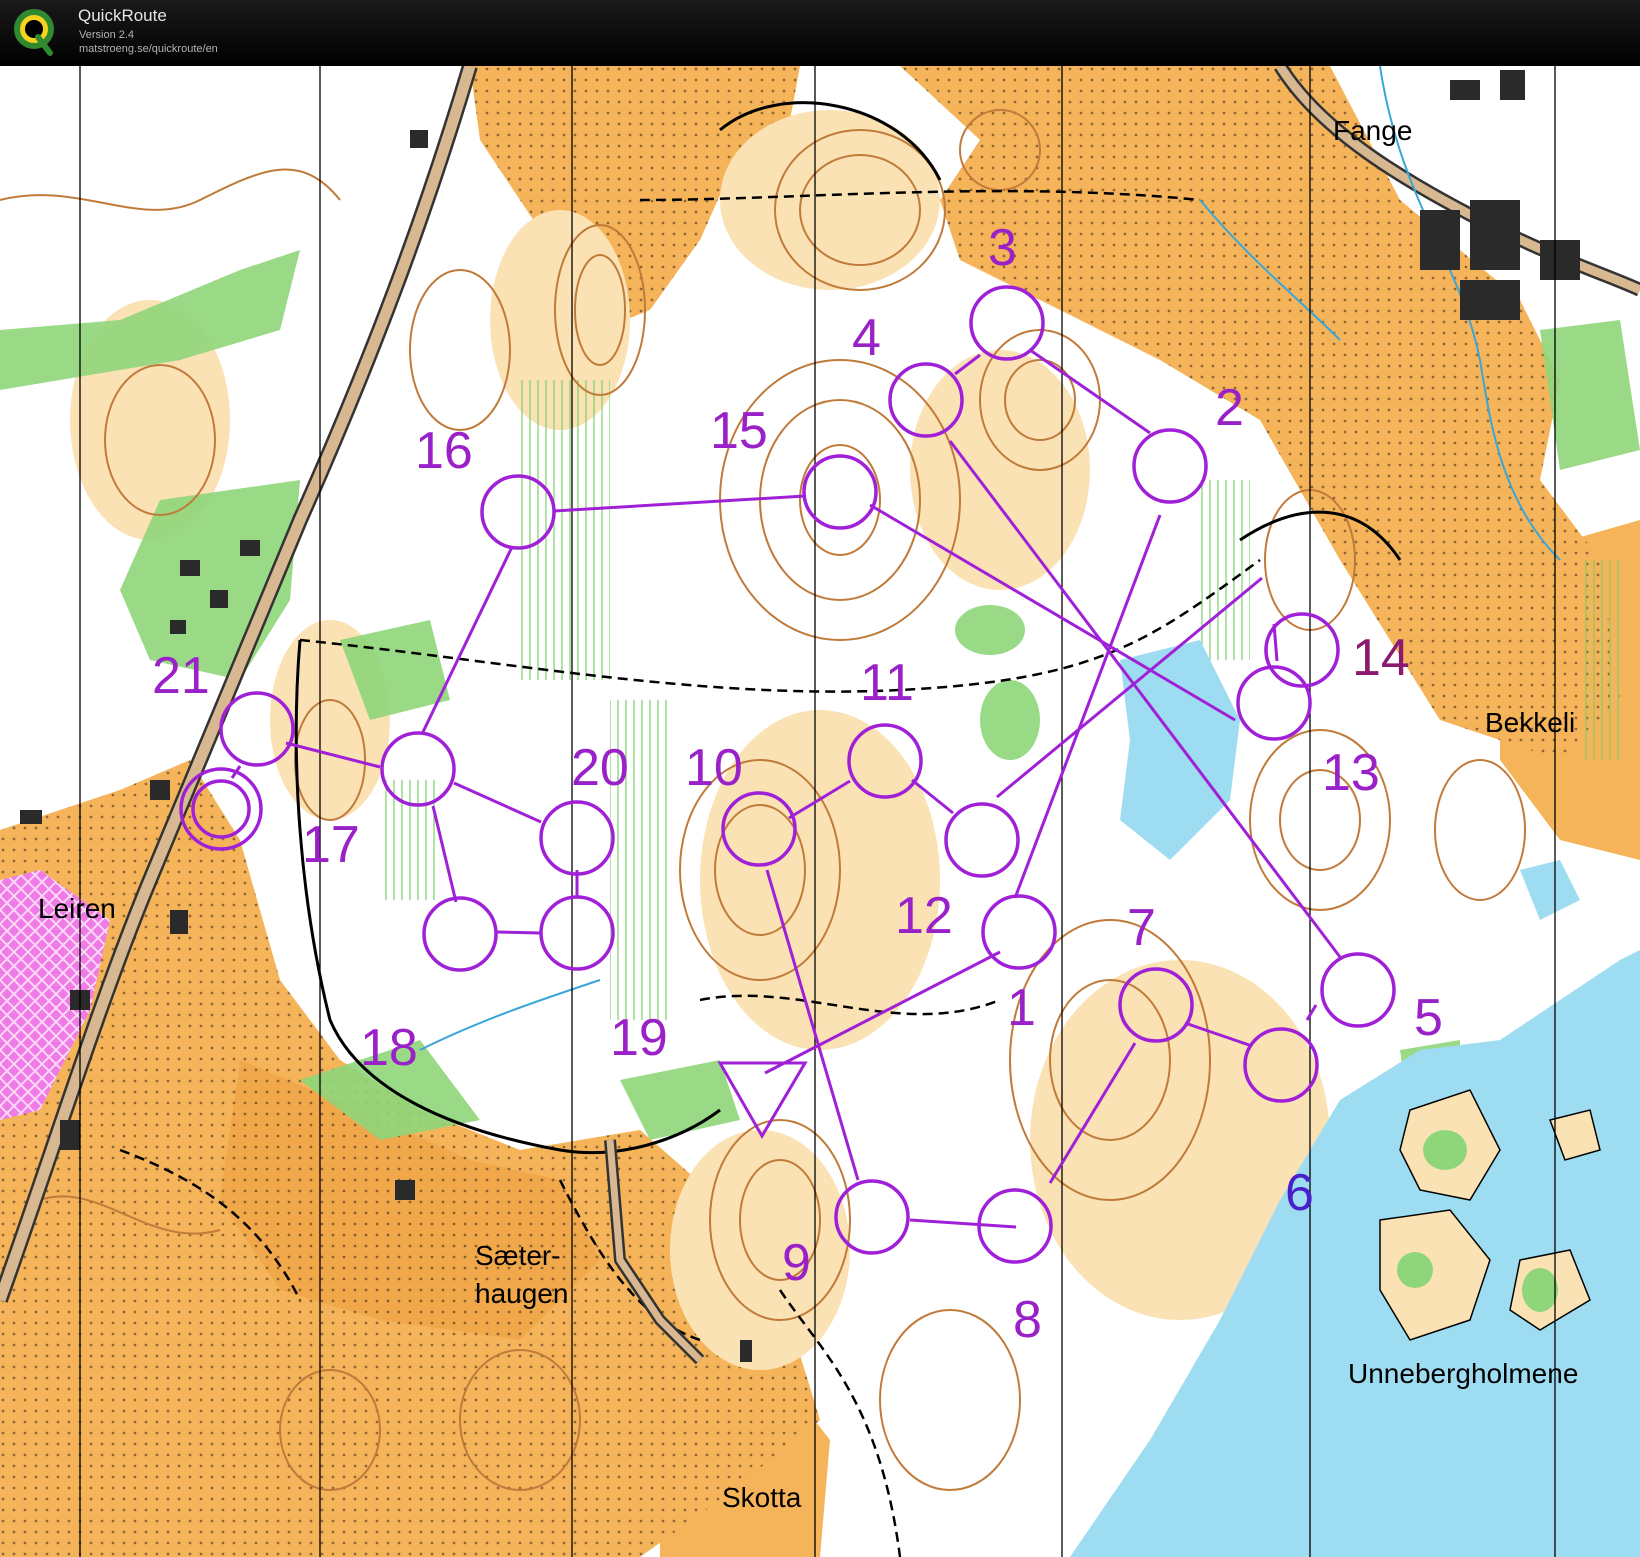  Describe the element at coordinates (739, 431) in the screenshot. I see `control-number-15: 15` at that location.